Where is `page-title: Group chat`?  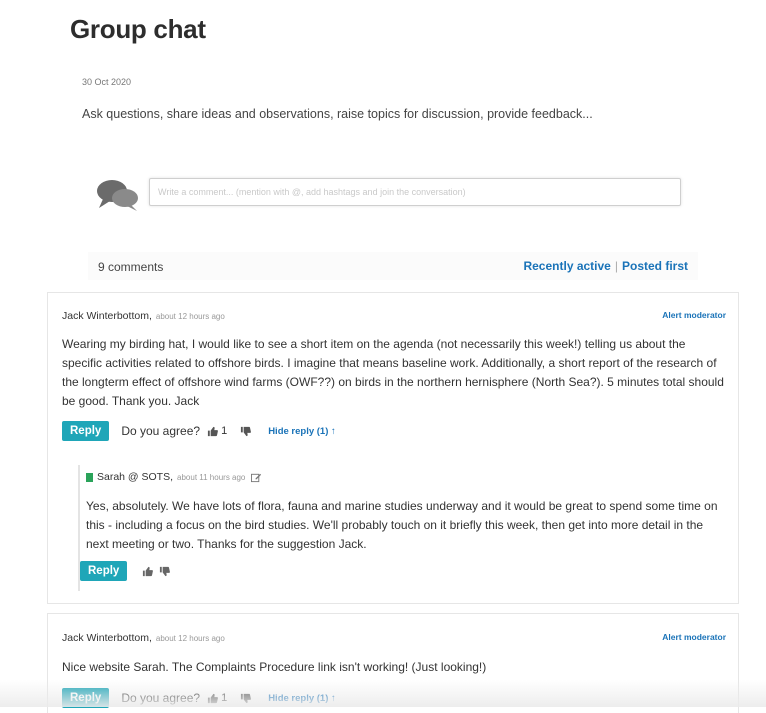
page-title: Group chat is located at coordinates (138, 29).